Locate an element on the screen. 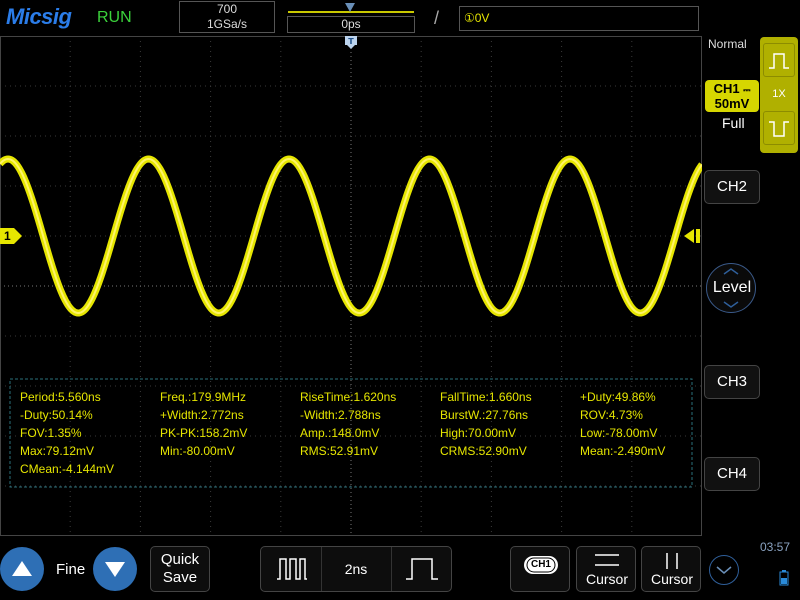  clock: 03:57 is located at coordinates (775, 547).